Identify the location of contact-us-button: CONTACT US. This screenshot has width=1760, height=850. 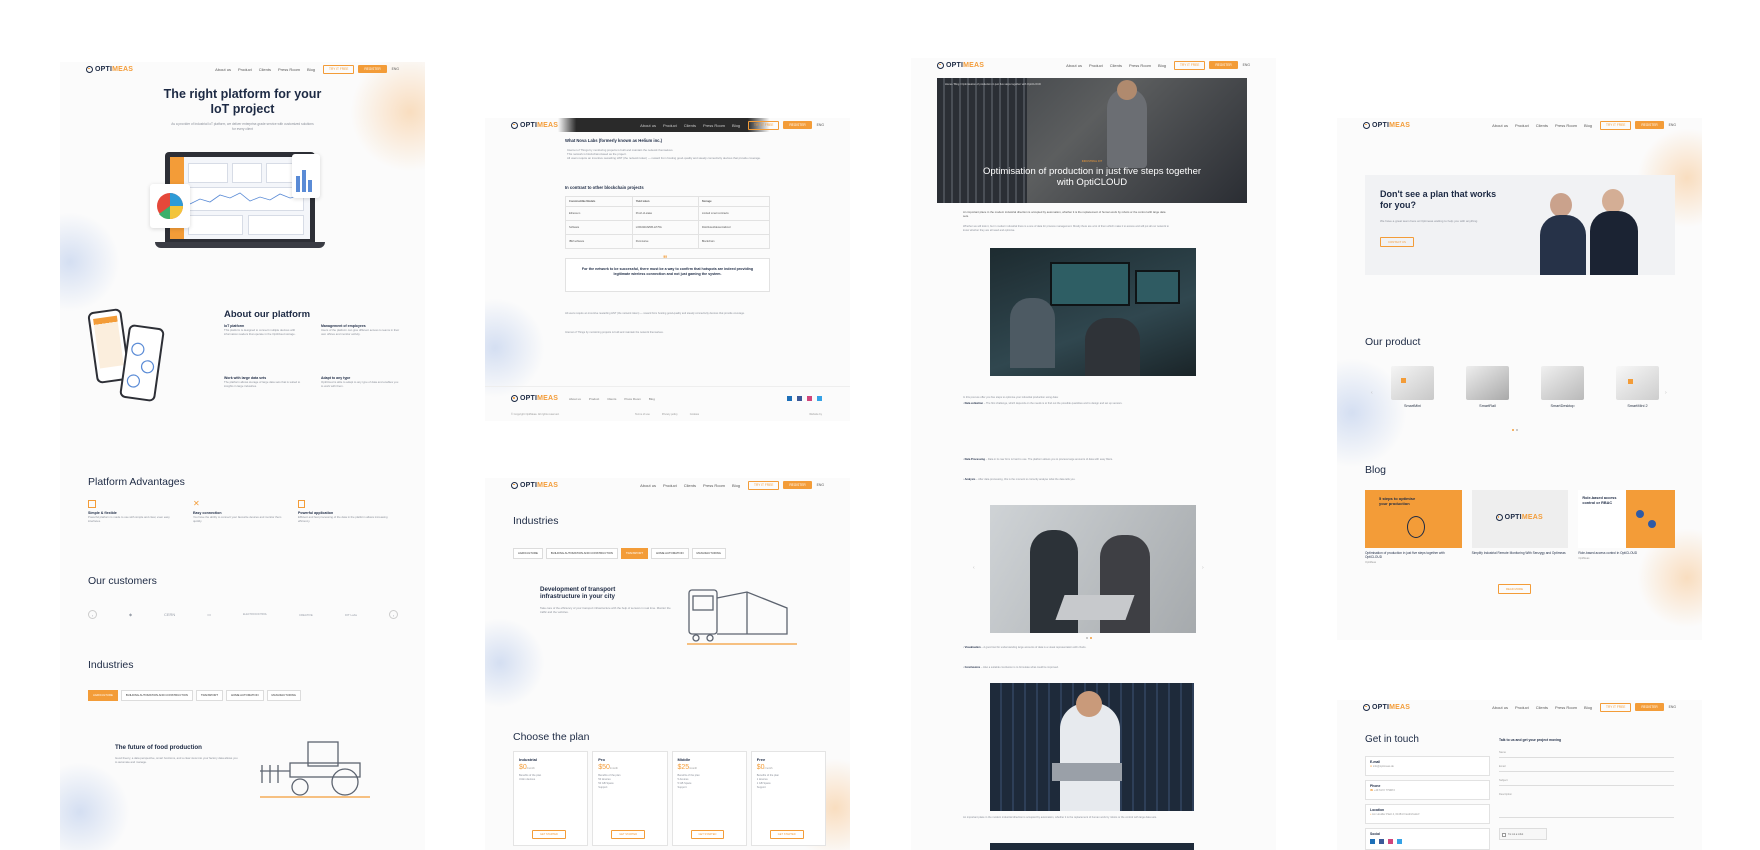
(1397, 242).